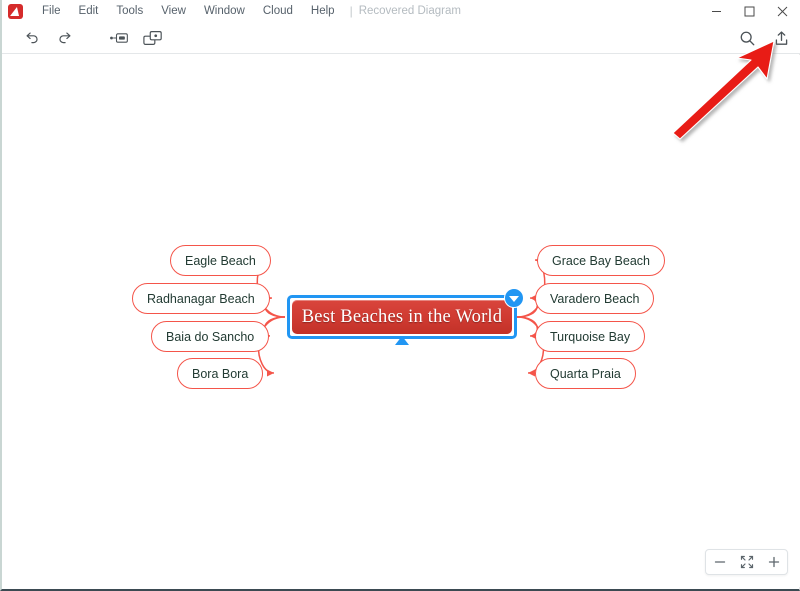  I want to click on share-upload-icon, so click(781, 37).